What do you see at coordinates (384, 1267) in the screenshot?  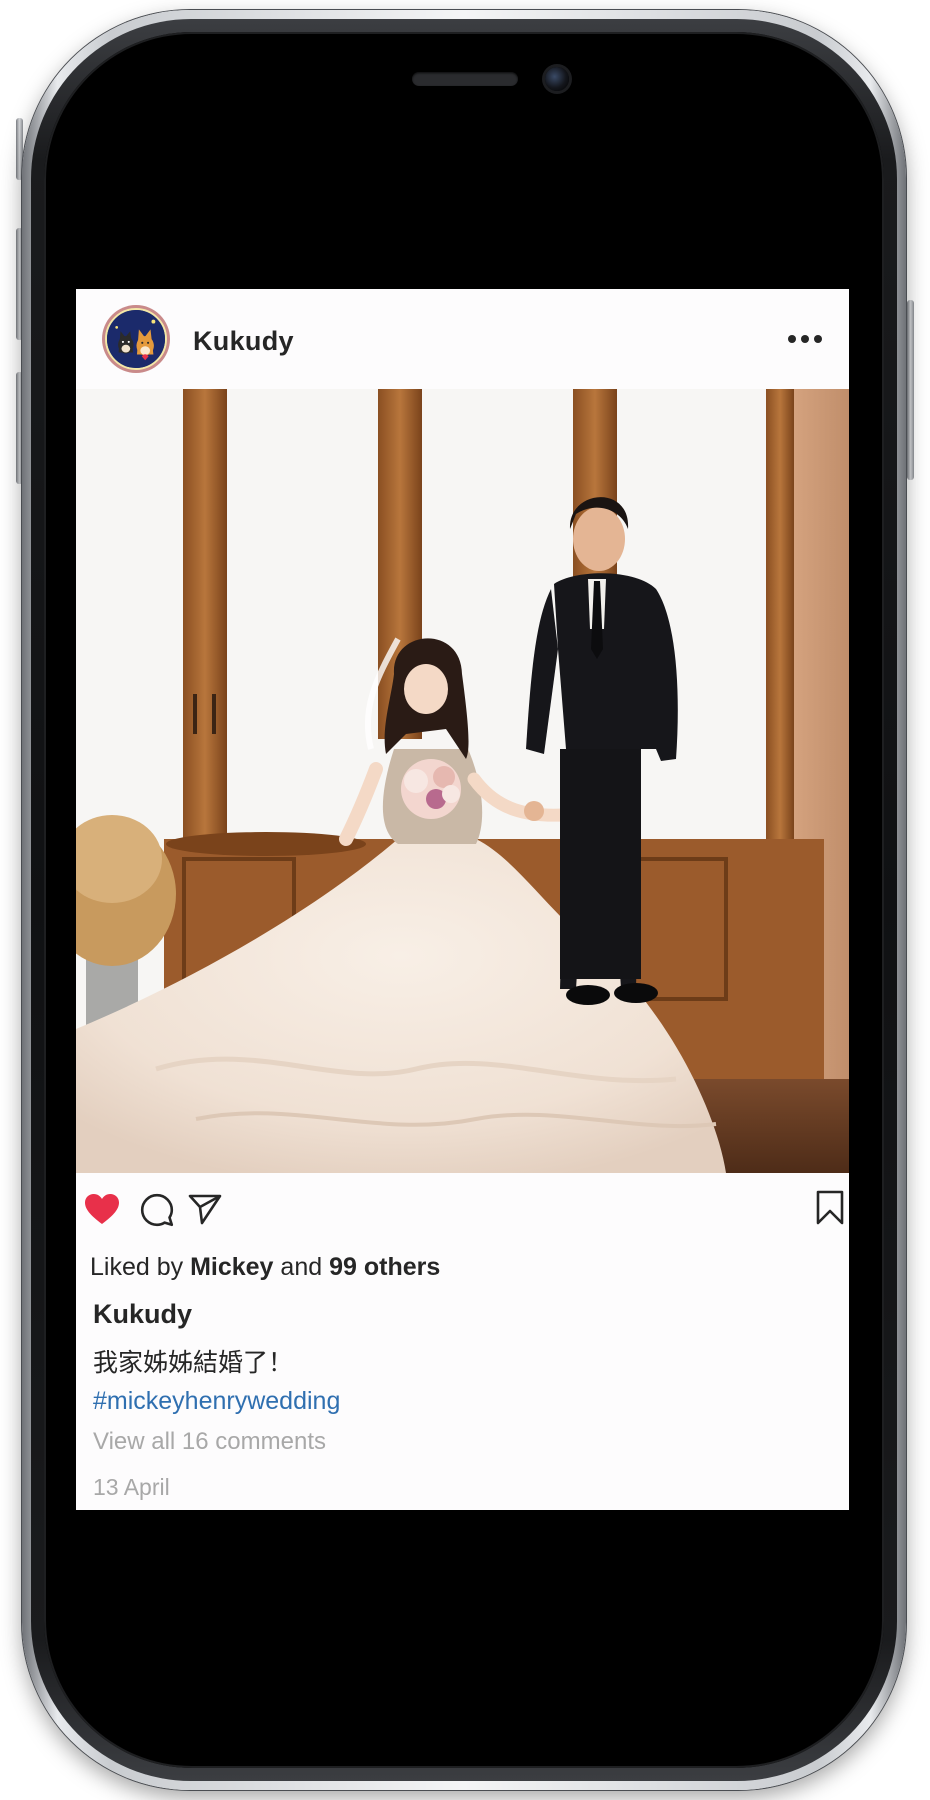 I see `likes-others-link: 99 others` at bounding box center [384, 1267].